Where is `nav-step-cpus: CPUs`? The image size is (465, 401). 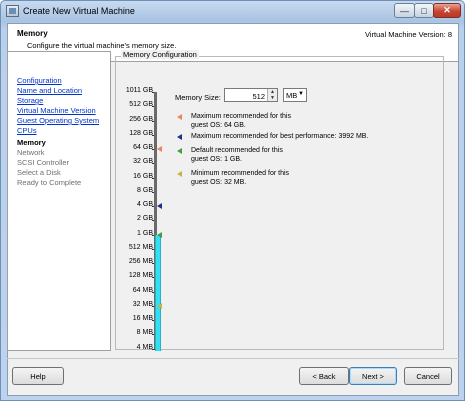
nav-step-cpus: CPUs is located at coordinates (27, 131).